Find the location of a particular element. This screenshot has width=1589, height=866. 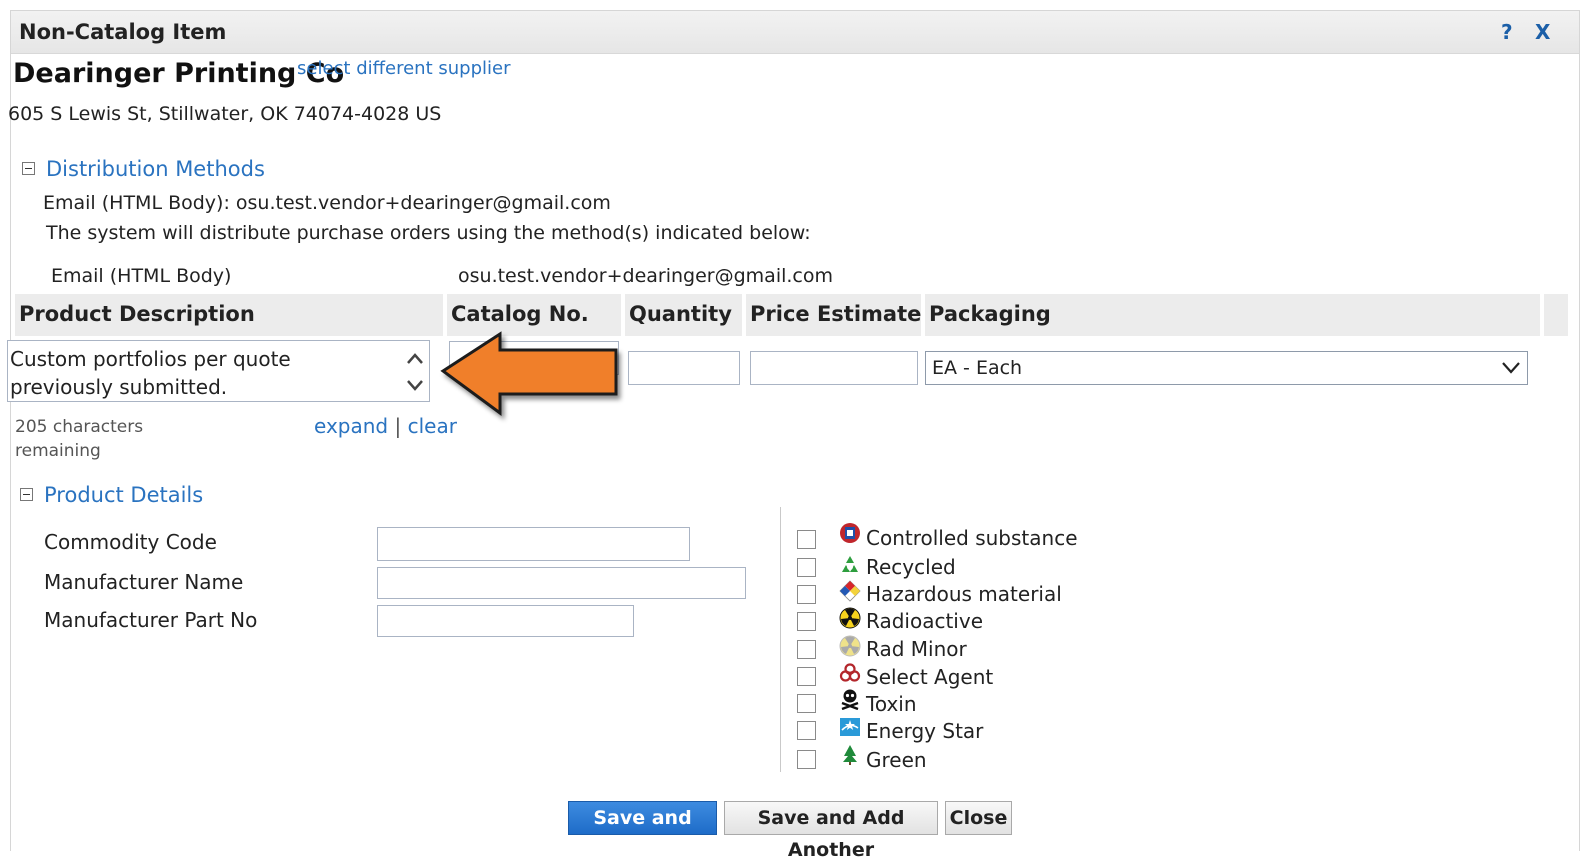

header-price-estimate: Price Estimate is located at coordinates (833, 315).